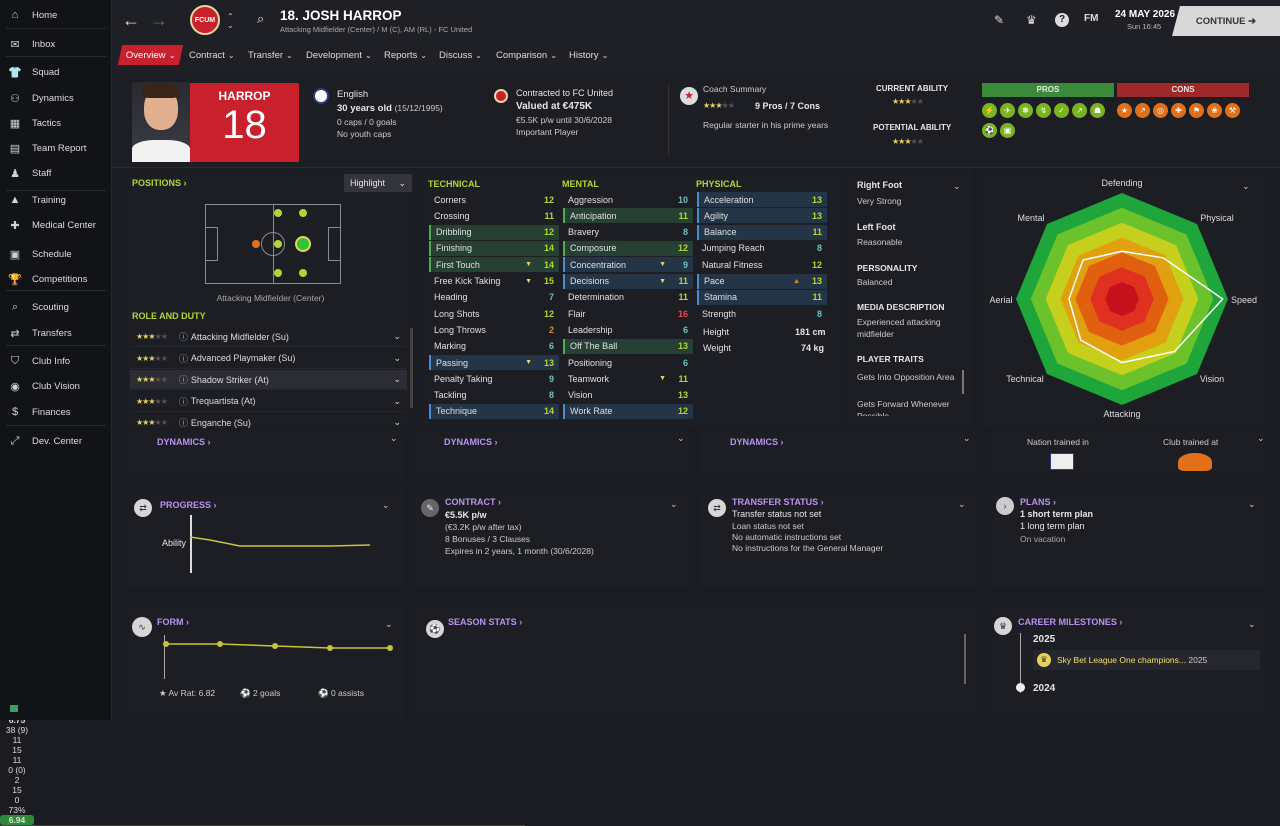 This screenshot has width=1280, height=826. I want to click on con-trait-icon: ❀, so click(1214, 110).